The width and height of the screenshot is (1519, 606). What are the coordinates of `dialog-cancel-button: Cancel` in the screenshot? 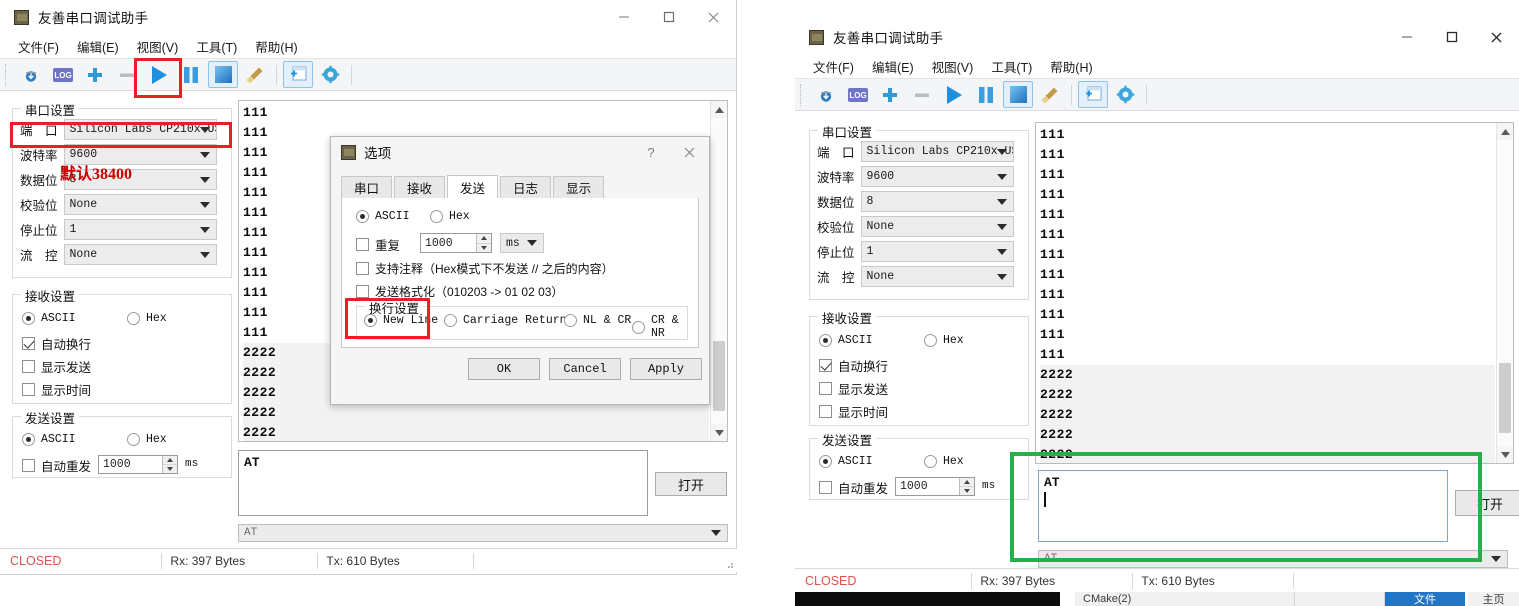 It's located at (585, 369).